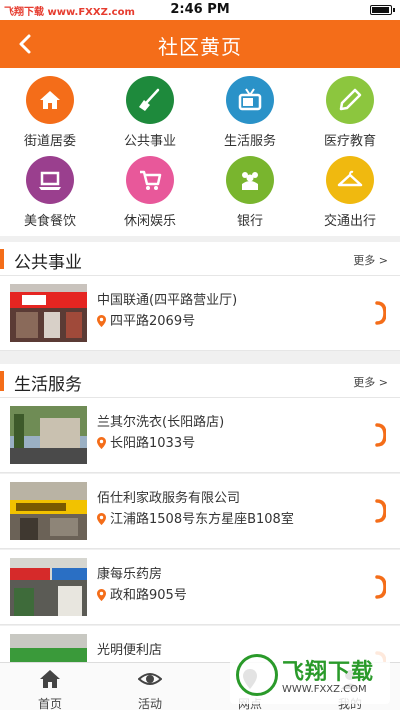 The width and height of the screenshot is (400, 710). I want to click on item-name: 中国联通(四平路营业厅), so click(167, 300).